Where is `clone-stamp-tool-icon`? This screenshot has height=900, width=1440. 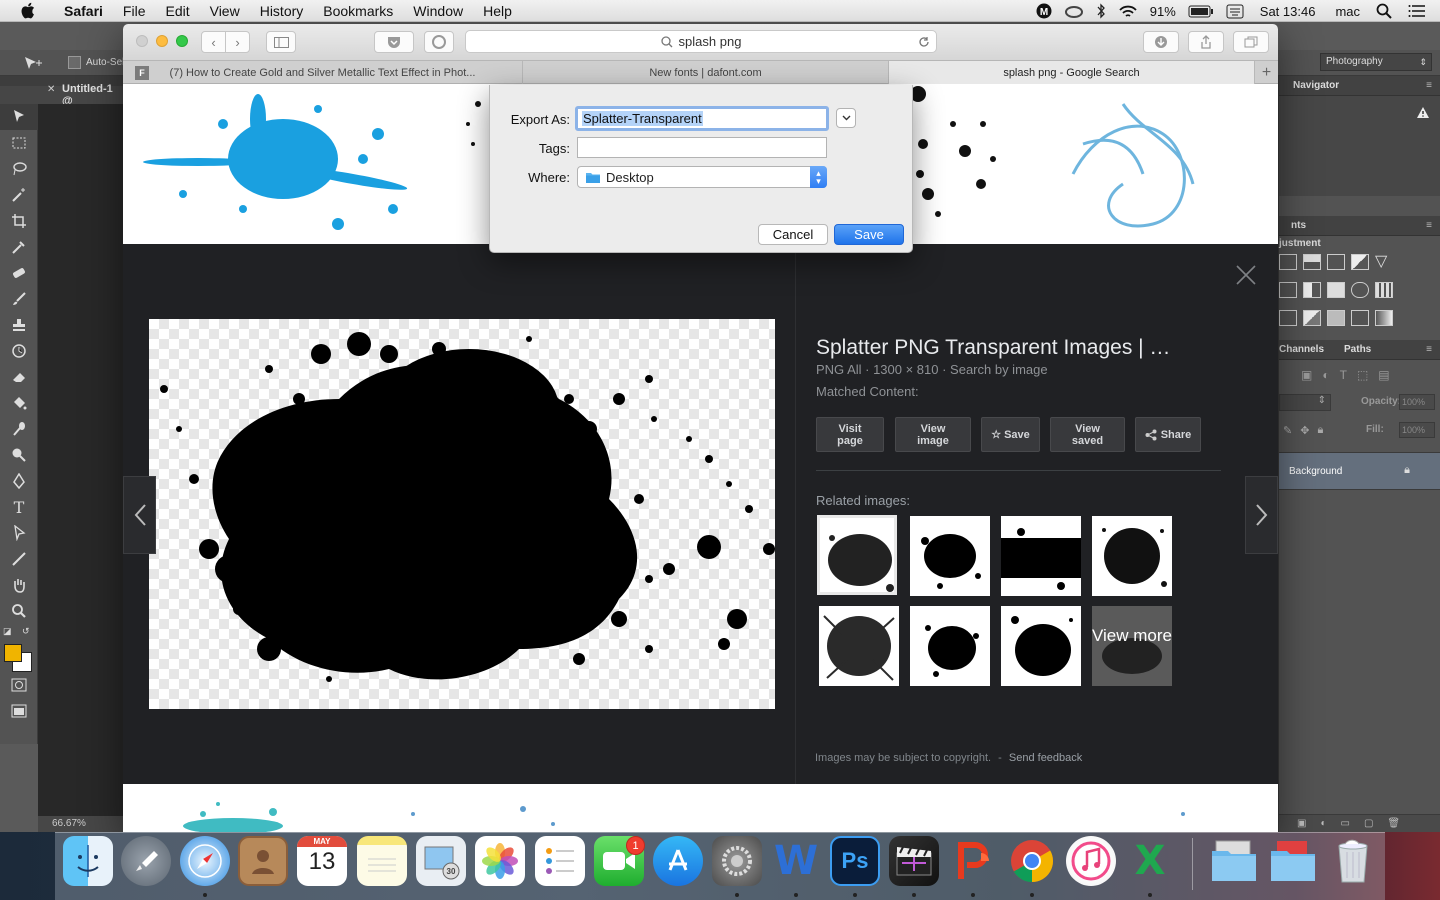 clone-stamp-tool-icon is located at coordinates (19, 325).